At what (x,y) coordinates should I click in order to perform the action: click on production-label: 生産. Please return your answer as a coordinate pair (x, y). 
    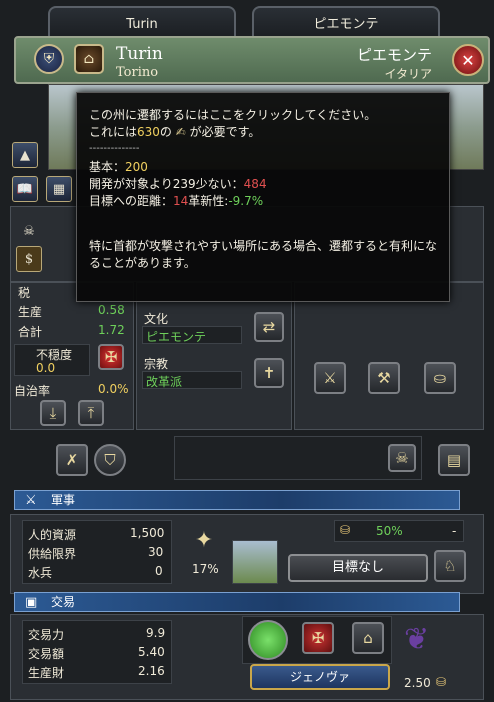
    Looking at the image, I should click on (30, 312).